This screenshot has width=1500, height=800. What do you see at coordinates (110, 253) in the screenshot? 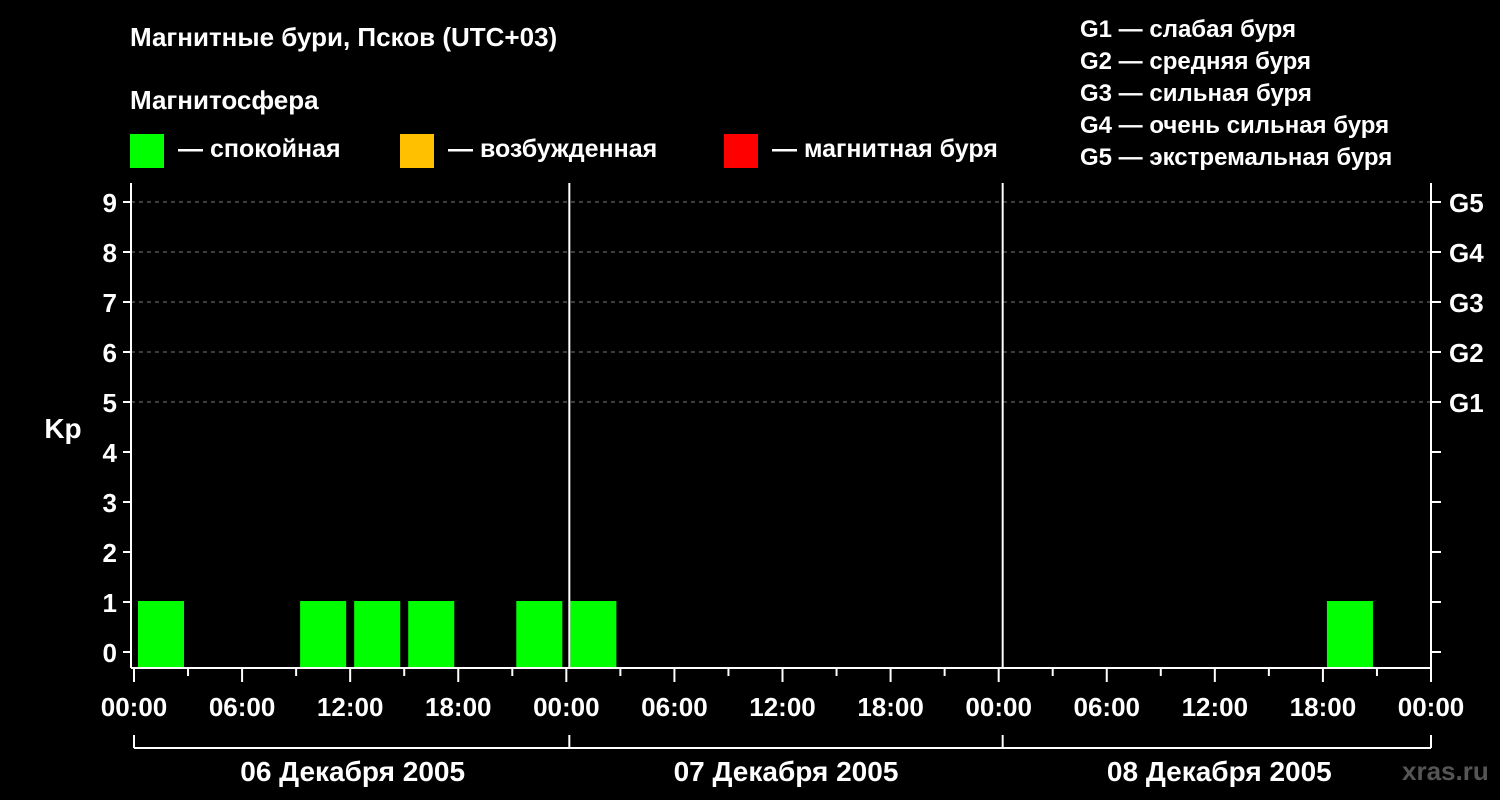
I see `y-tick-label: 8` at bounding box center [110, 253].